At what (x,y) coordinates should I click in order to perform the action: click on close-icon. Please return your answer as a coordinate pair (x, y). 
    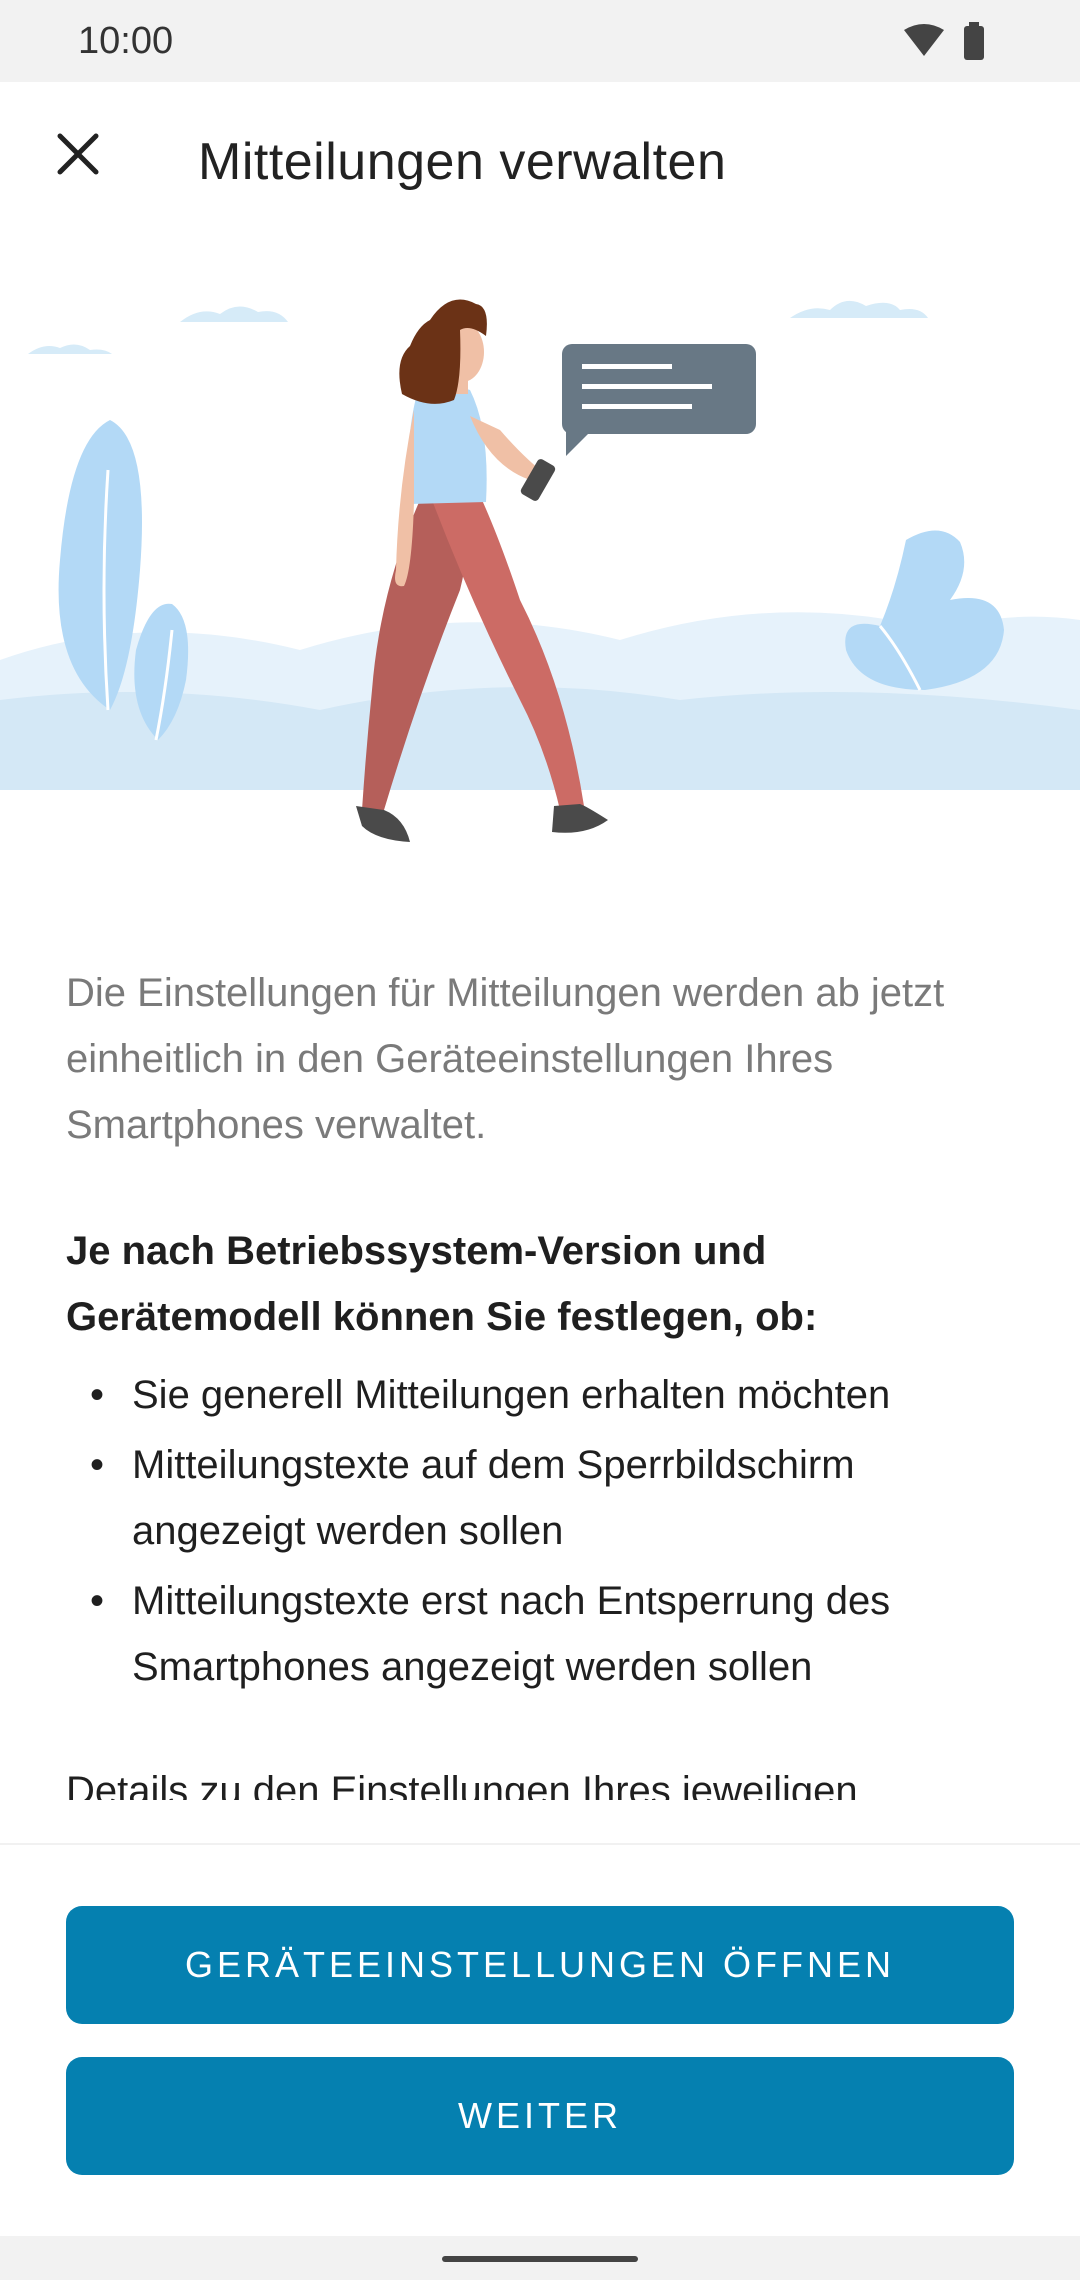
    Looking at the image, I should click on (78, 154).